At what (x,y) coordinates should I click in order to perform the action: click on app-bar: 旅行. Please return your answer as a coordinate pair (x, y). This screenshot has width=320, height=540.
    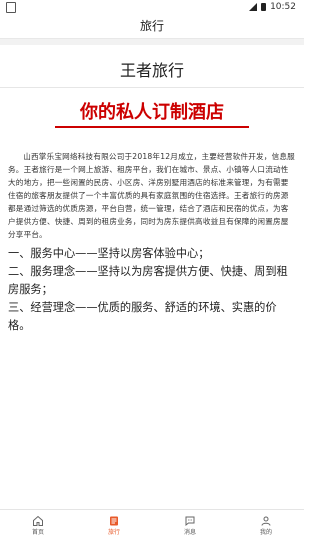
    Looking at the image, I should click on (152, 26).